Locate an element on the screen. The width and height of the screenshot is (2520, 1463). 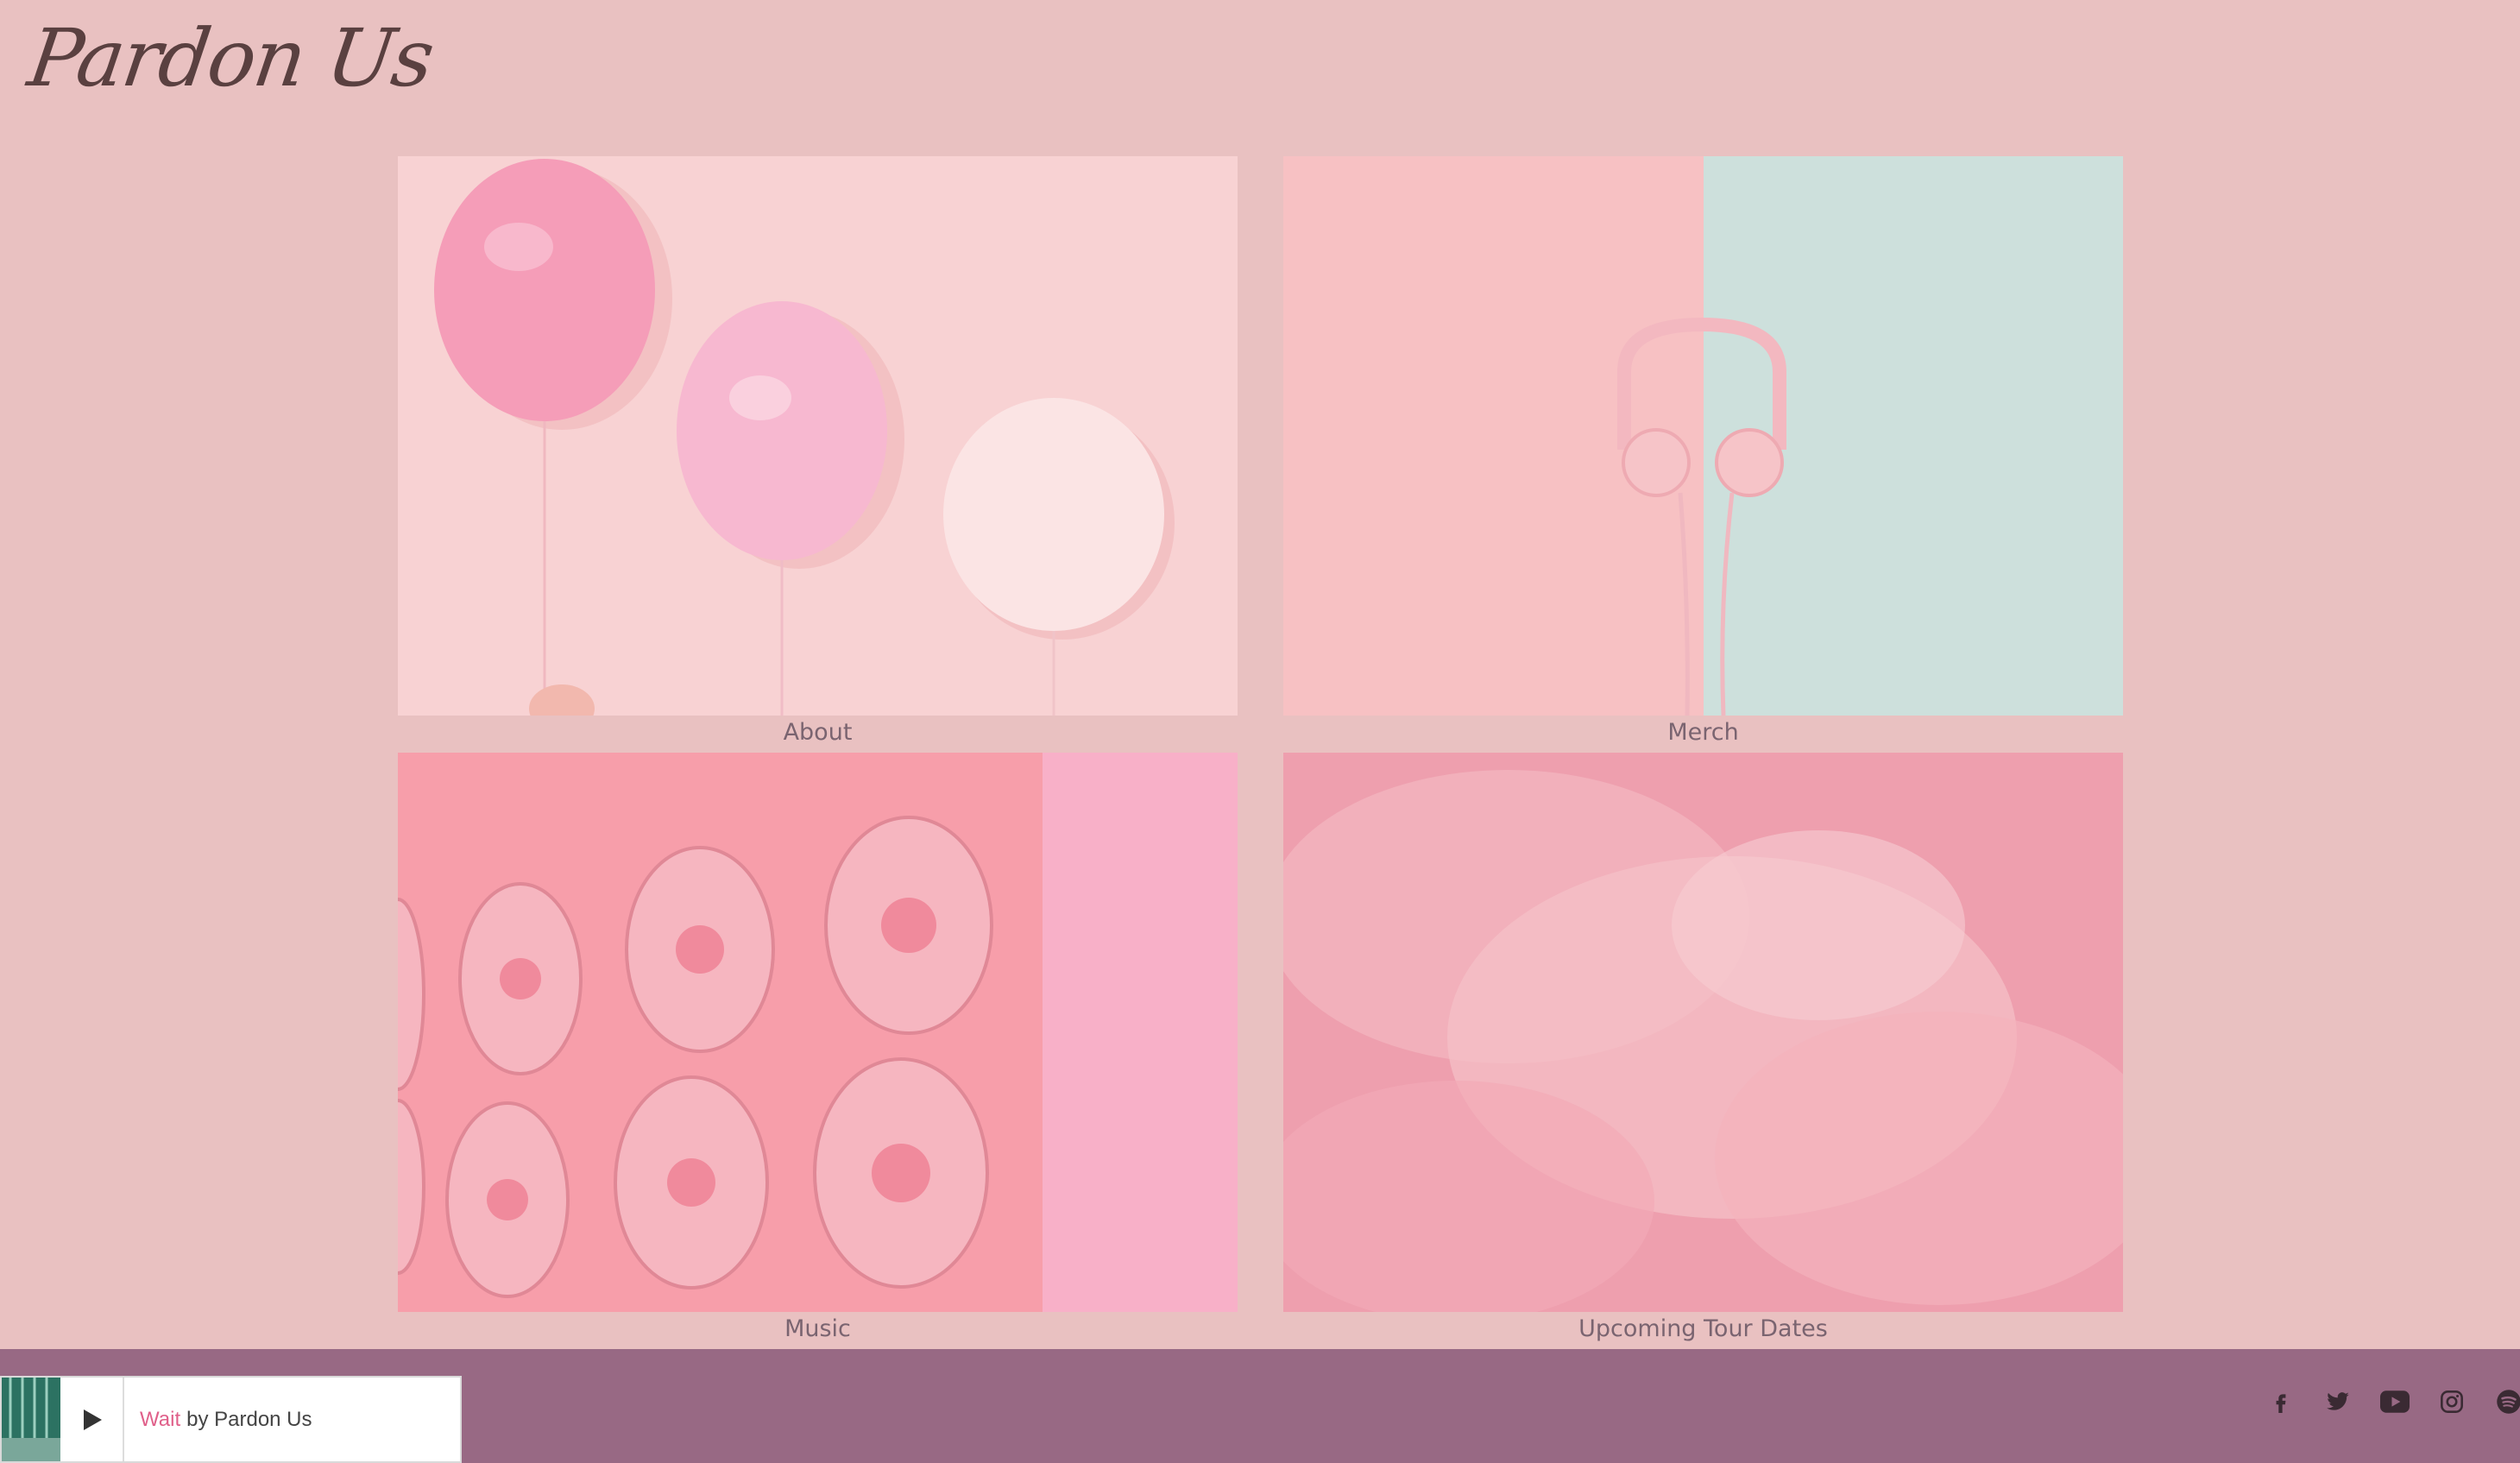
about-tile is located at coordinates (818, 436).